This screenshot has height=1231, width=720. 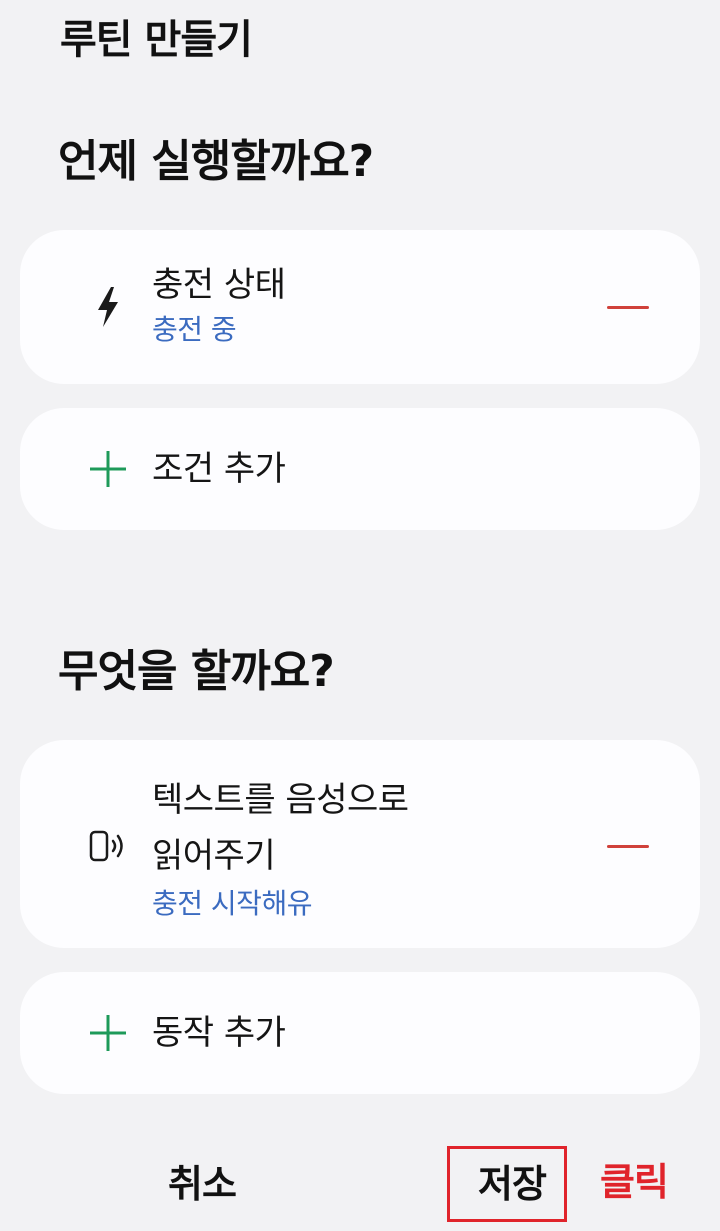 I want to click on page-title: 루틴 만들기, so click(x=156, y=40).